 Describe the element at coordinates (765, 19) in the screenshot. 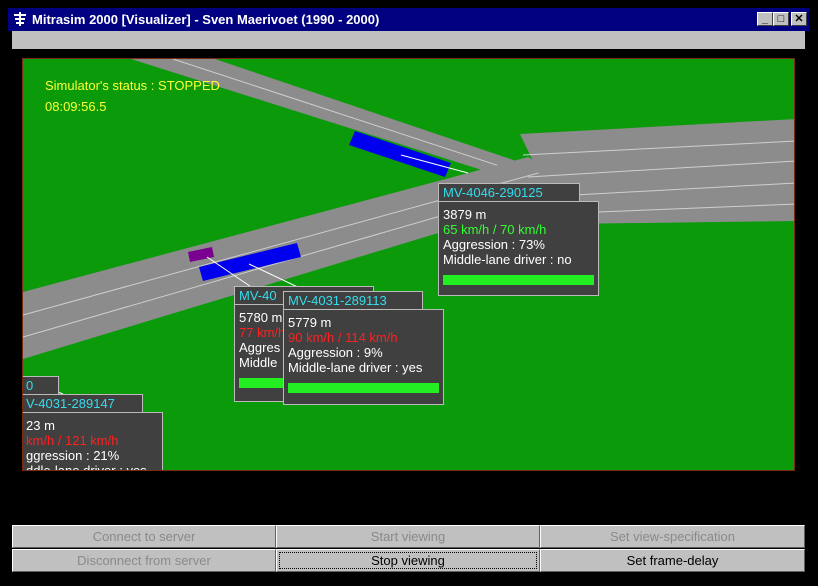

I see `minimize-button: _` at that location.